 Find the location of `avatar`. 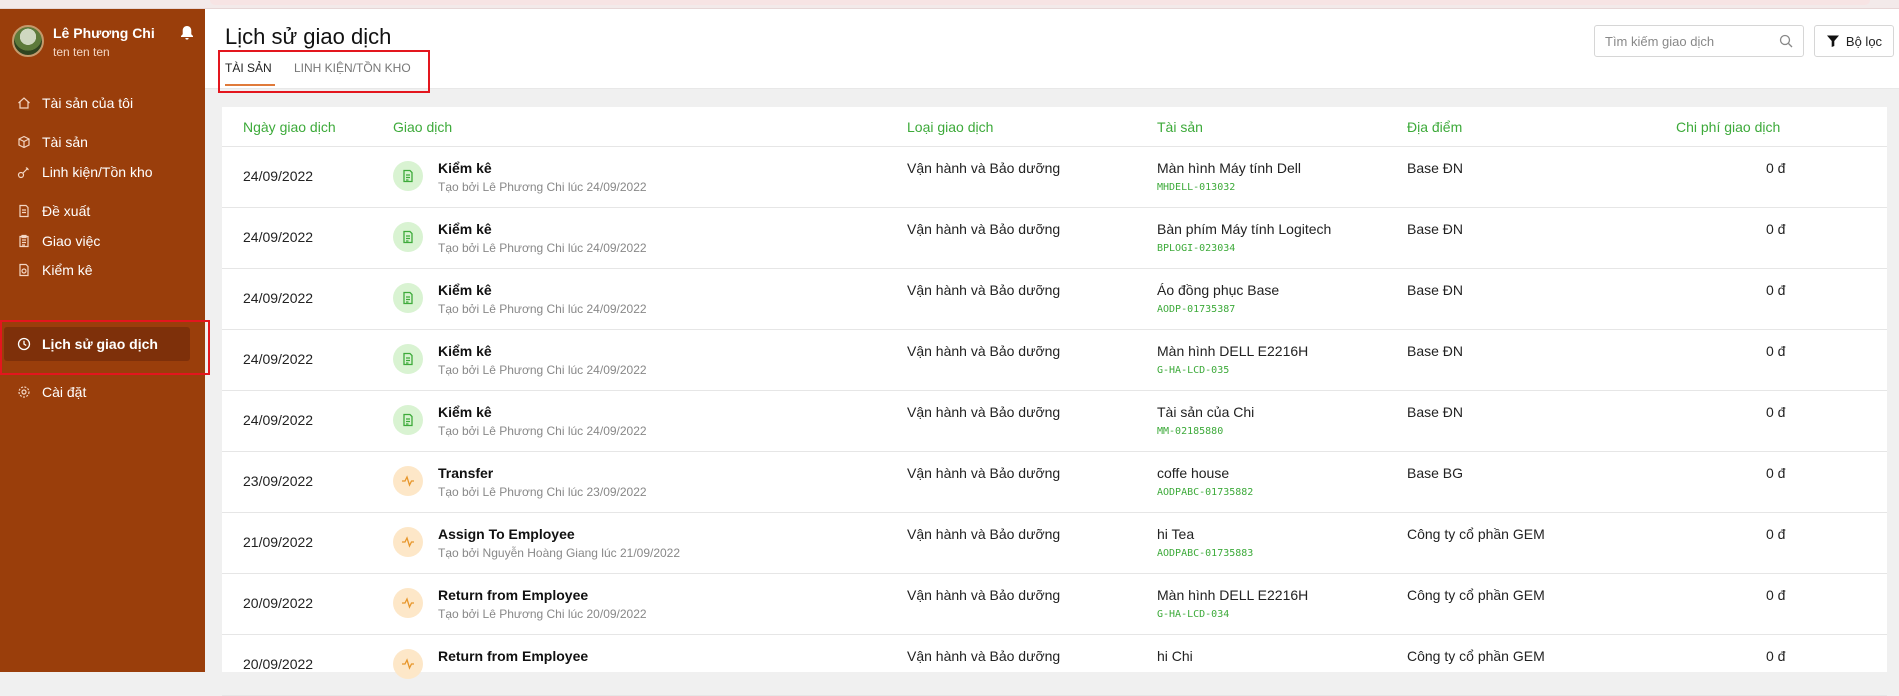

avatar is located at coordinates (28, 41).